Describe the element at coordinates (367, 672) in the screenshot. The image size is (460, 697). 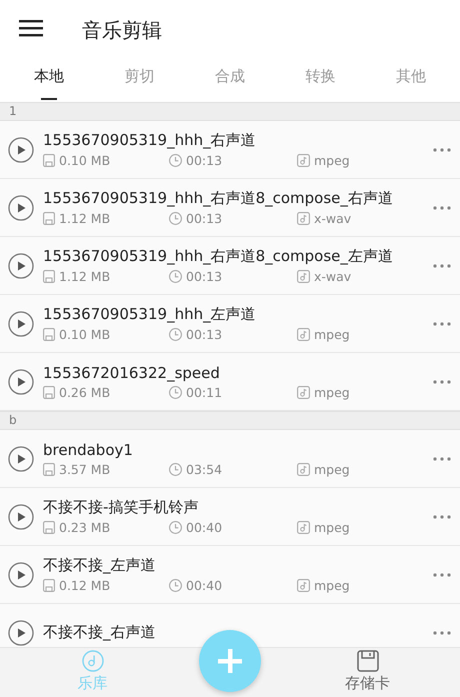
I see `nav-tab: 存储卡` at that location.